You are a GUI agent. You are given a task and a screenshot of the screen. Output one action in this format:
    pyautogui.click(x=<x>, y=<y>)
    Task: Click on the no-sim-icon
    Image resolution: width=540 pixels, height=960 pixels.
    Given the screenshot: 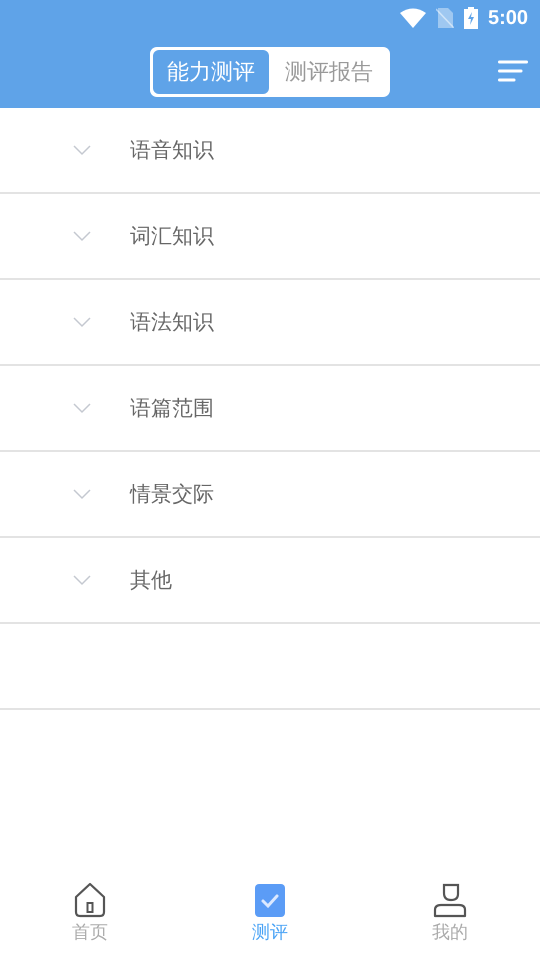 What is the action you would take?
    pyautogui.click(x=445, y=18)
    